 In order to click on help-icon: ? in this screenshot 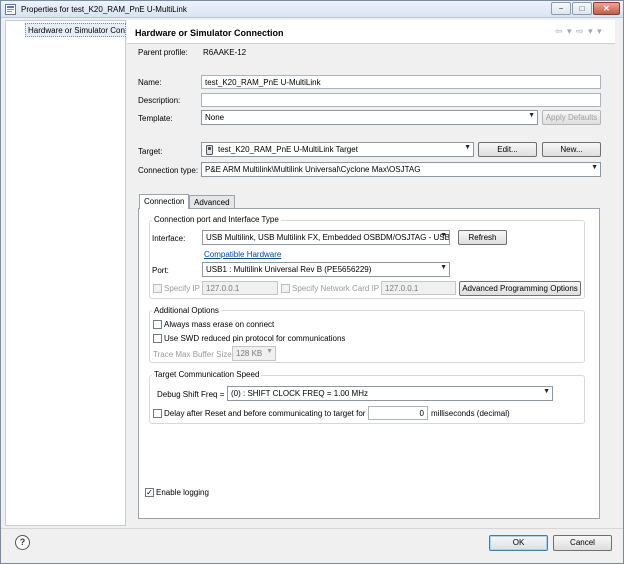, I will do `click(22, 542)`.